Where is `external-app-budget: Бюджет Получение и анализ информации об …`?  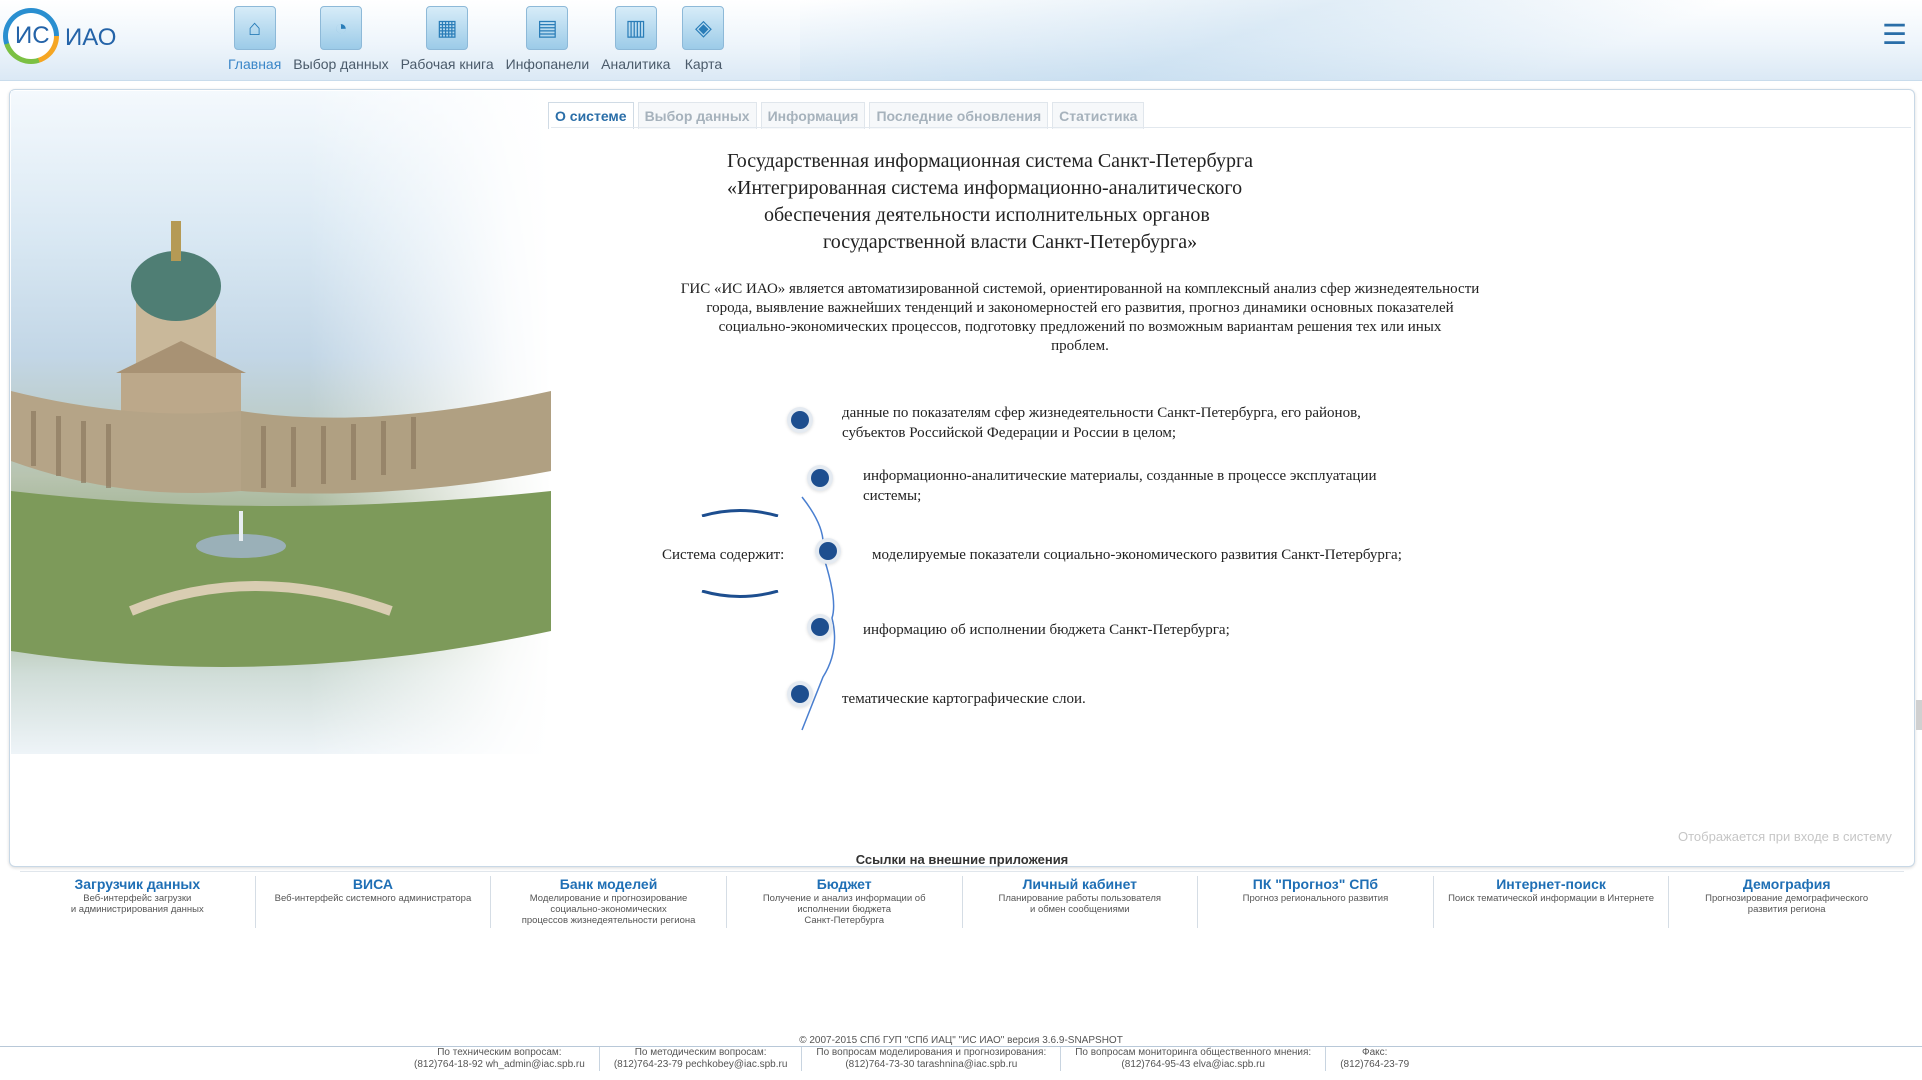
external-app-budget: Бюджет Получение и анализ информации об … is located at coordinates (843, 902).